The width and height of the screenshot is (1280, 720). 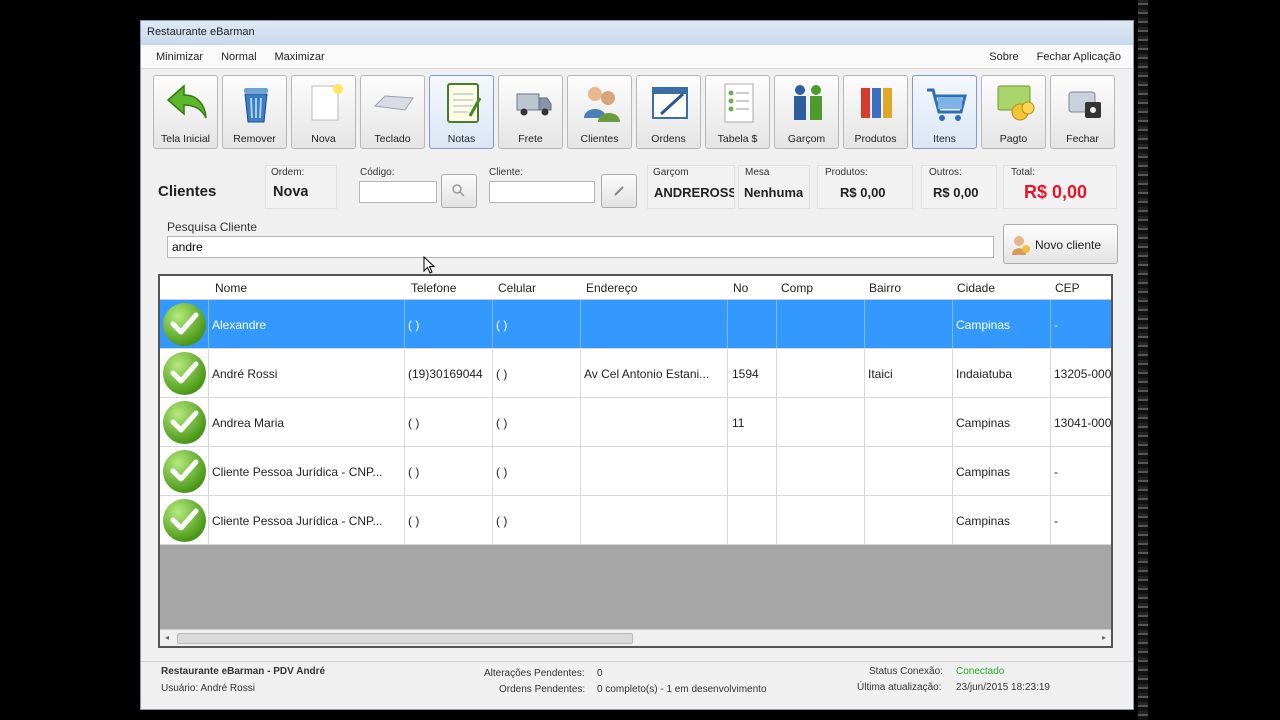 I want to click on cell-celular: ( ), so click(x=502, y=472).